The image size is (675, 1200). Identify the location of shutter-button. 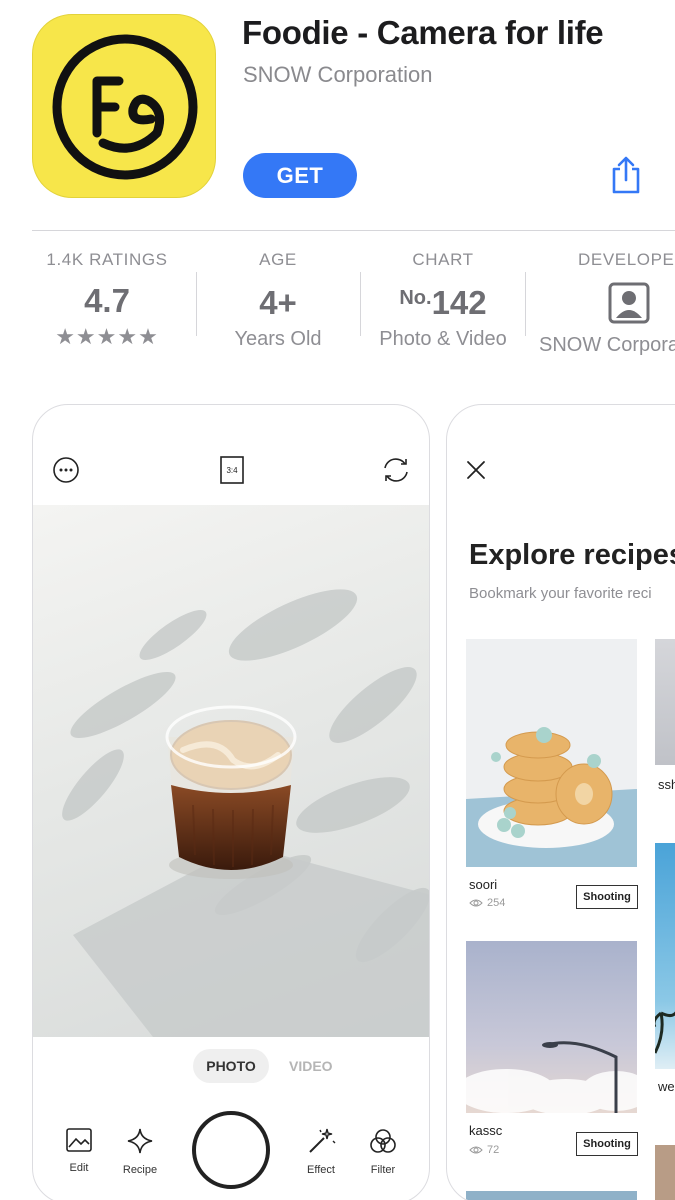
(231, 1150).